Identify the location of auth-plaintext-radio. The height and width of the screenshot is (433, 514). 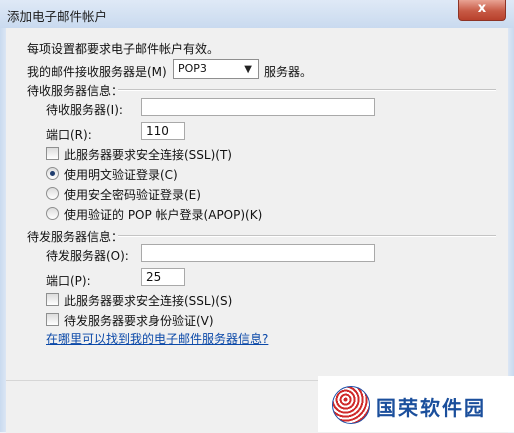
(52, 173).